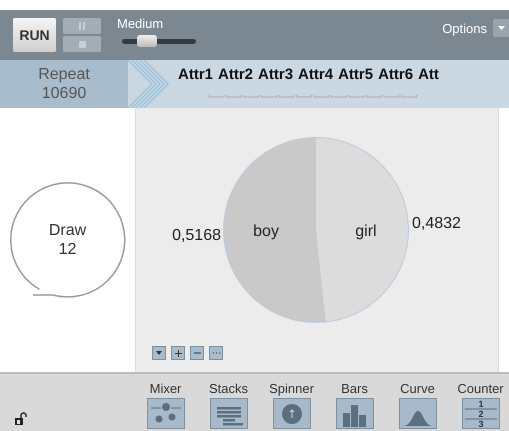  Describe the element at coordinates (417, 413) in the screenshot. I see `curve-icon` at that location.